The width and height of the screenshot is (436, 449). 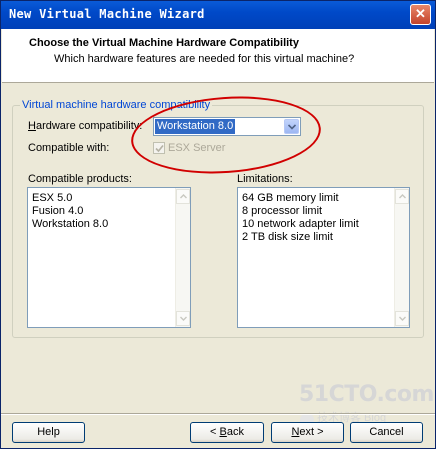 What do you see at coordinates (223, 432) in the screenshot?
I see `back-access-key: B` at bounding box center [223, 432].